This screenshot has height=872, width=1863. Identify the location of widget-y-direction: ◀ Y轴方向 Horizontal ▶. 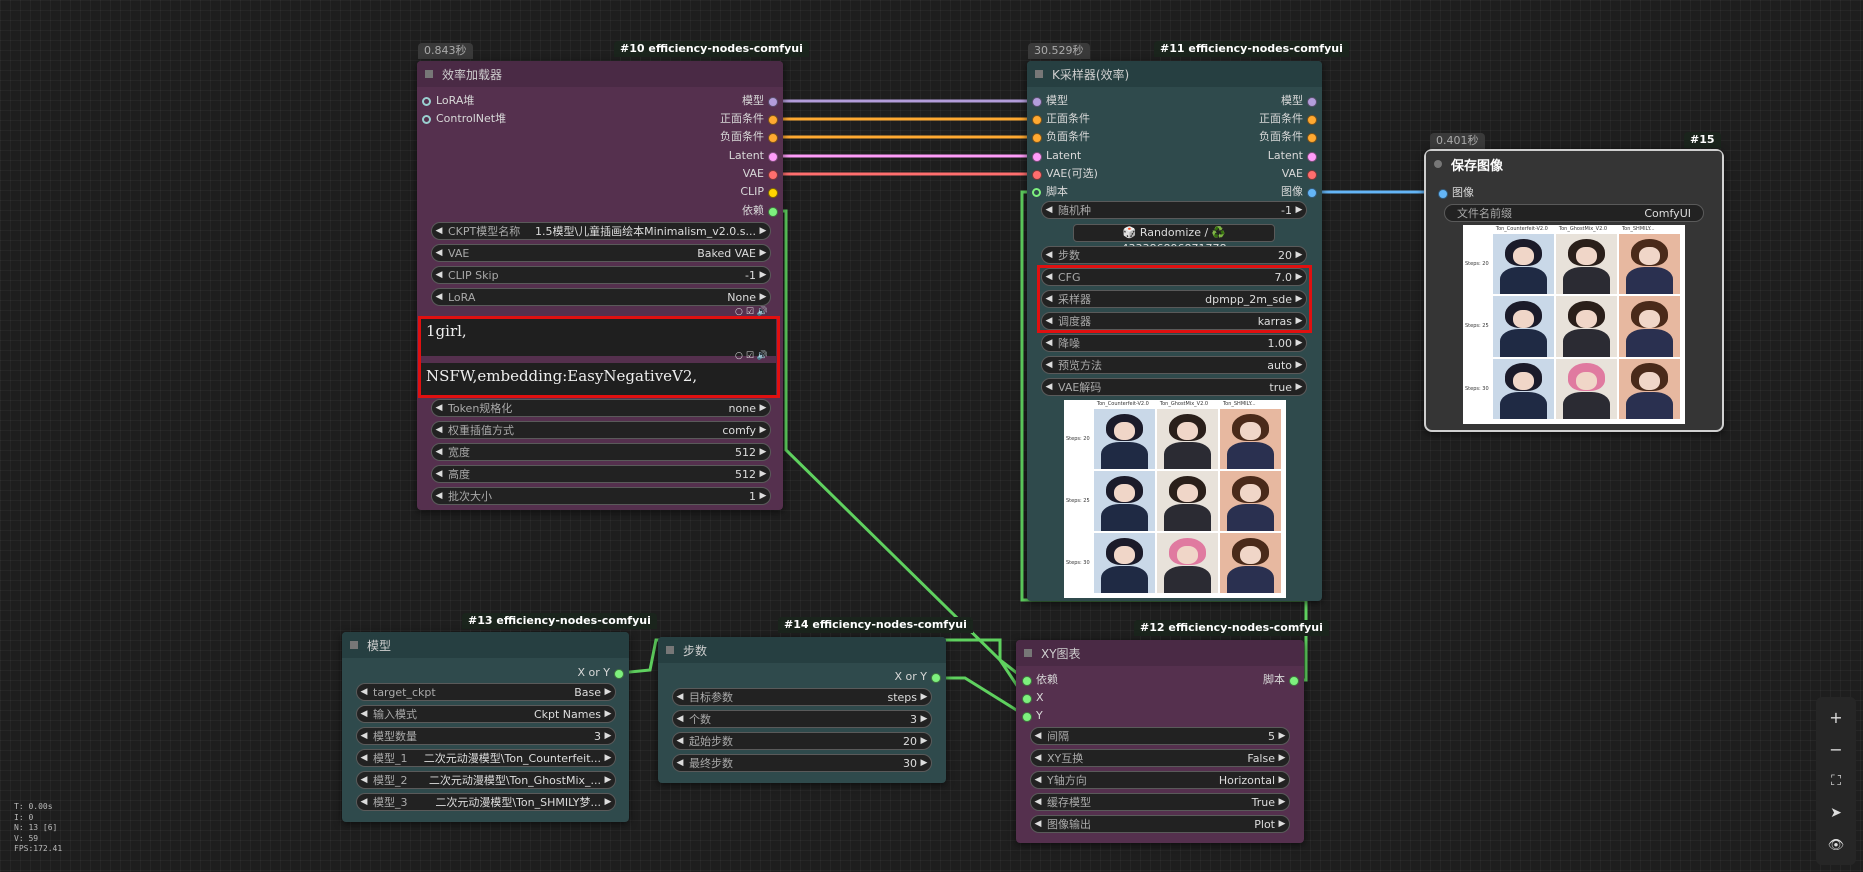
(1160, 780).